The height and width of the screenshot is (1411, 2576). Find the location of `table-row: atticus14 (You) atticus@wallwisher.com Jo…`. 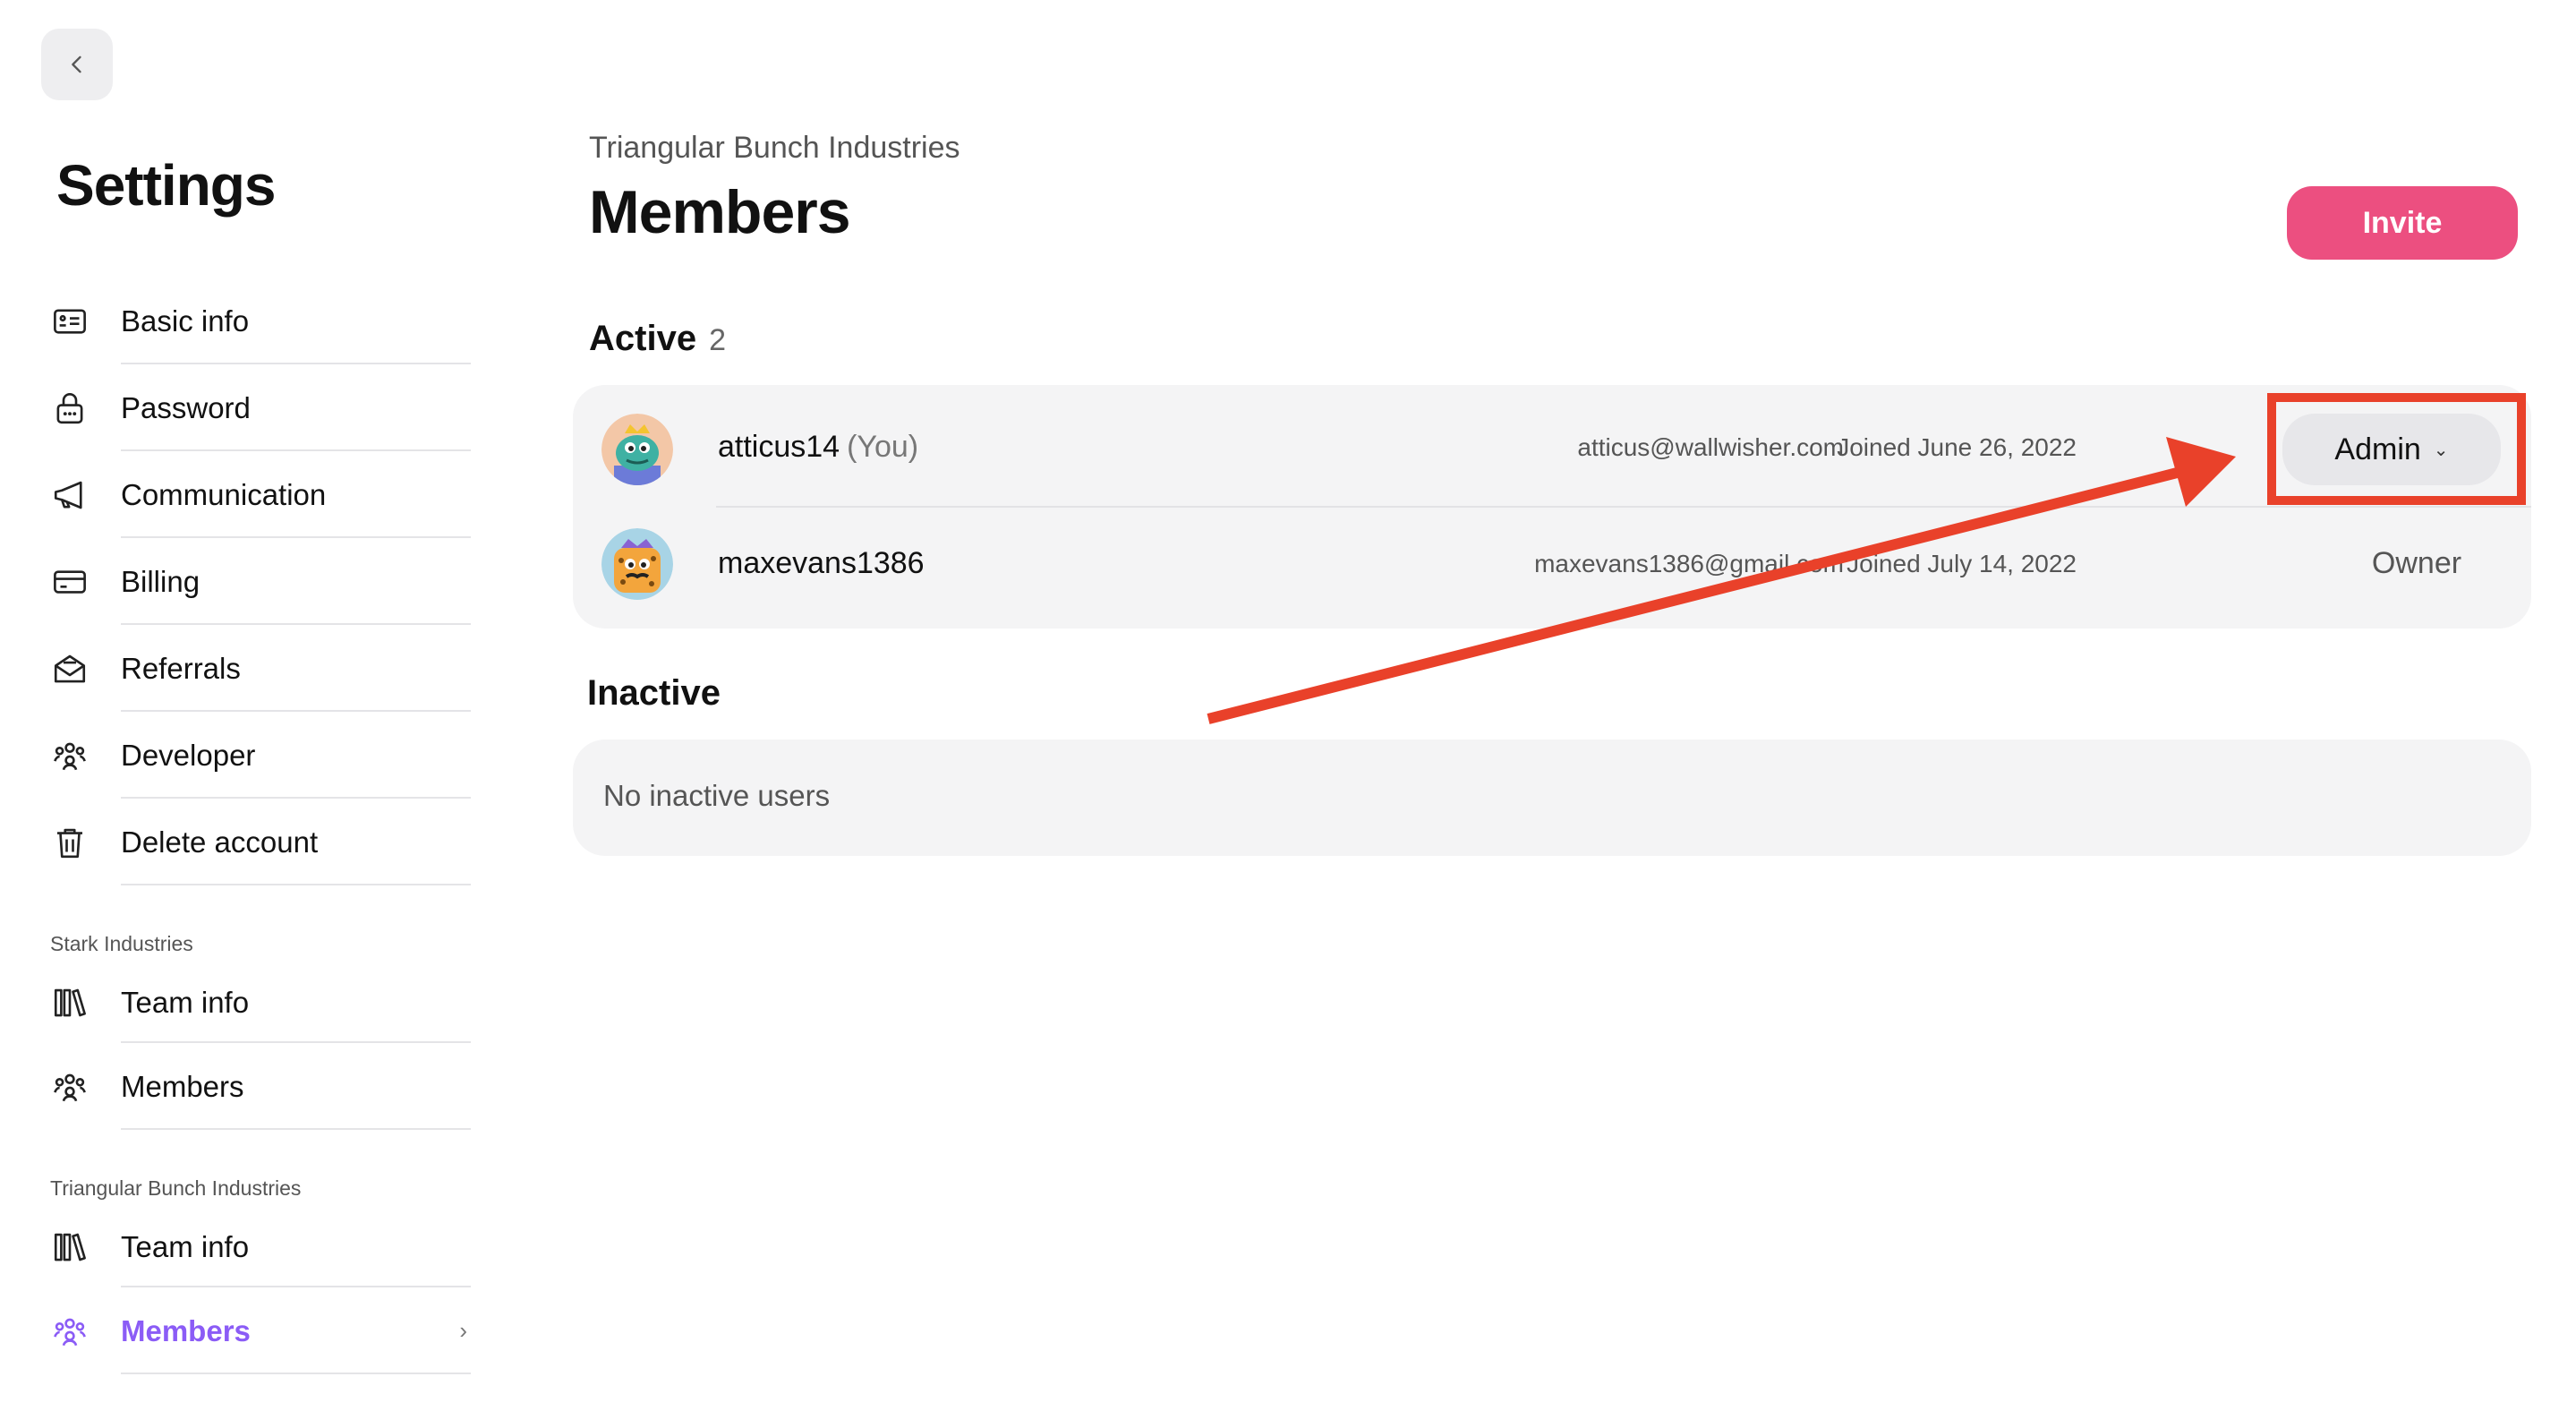

table-row: atticus14 (You) atticus@wallwisher.com Jo… is located at coordinates (1552, 446).